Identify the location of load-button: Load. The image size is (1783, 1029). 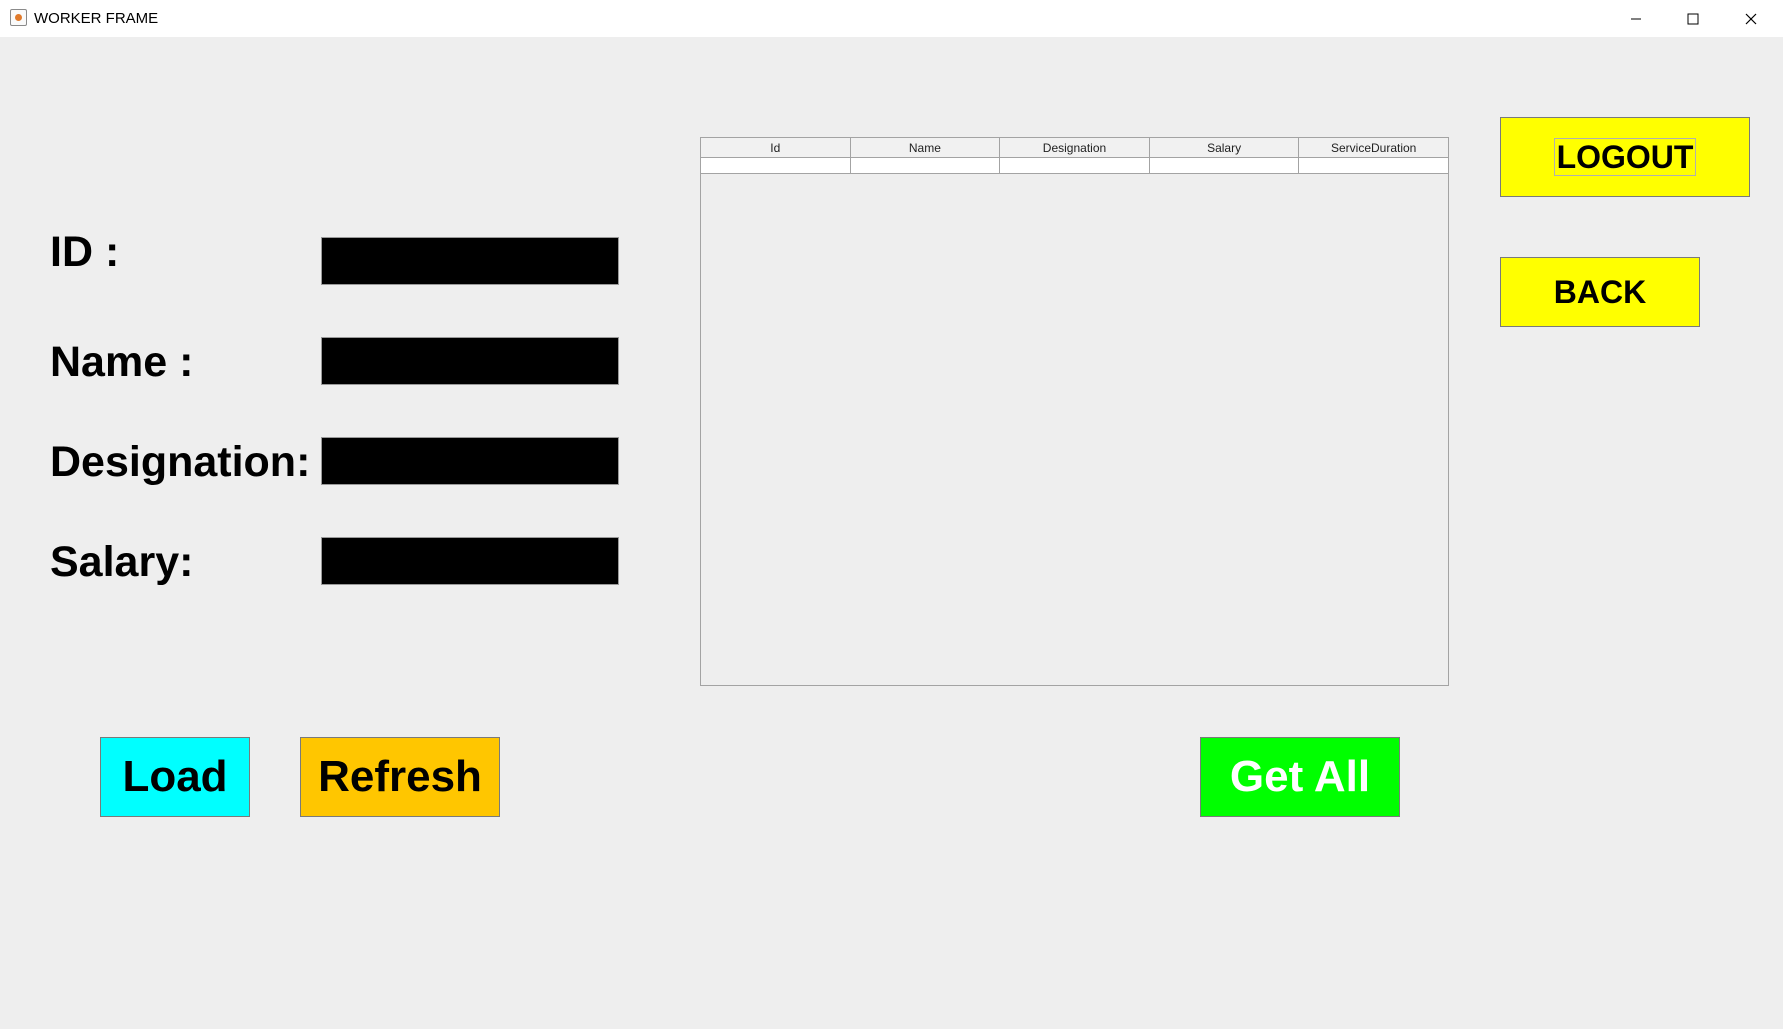
(175, 777).